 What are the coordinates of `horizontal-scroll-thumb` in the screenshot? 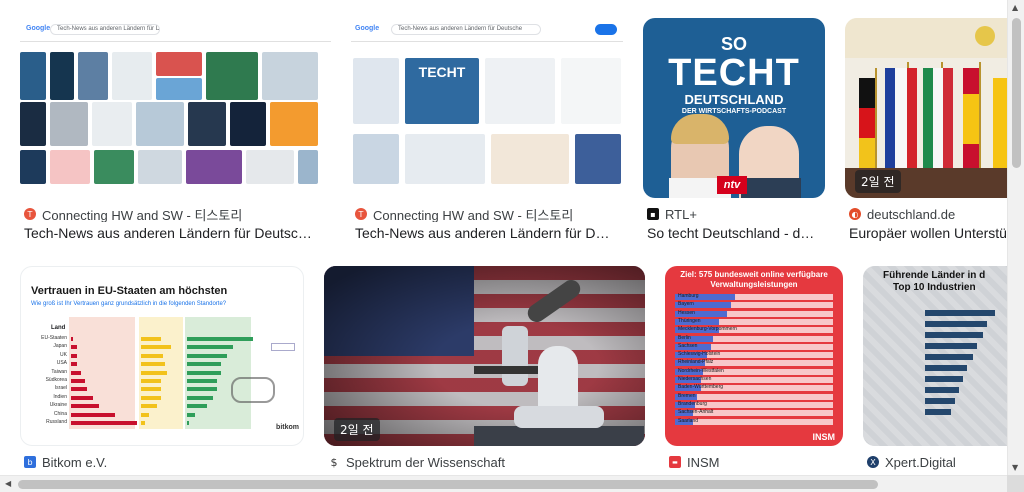 It's located at (448, 484).